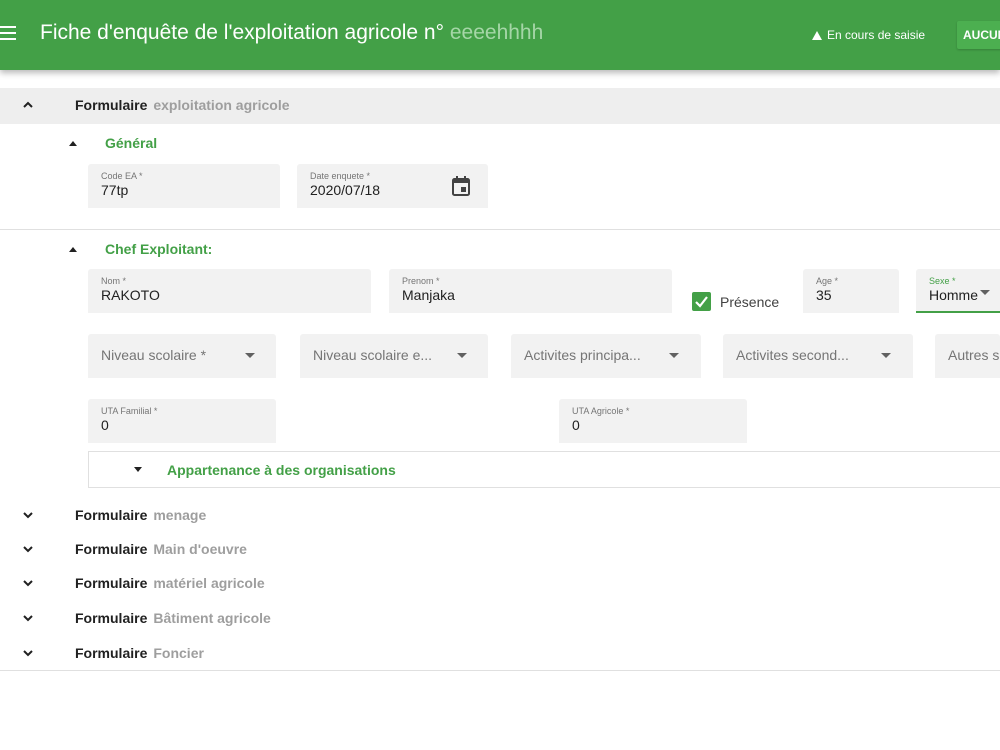  I want to click on section-main-oeuvre-header: Formulaire Main d'oeuvre, so click(500, 549).